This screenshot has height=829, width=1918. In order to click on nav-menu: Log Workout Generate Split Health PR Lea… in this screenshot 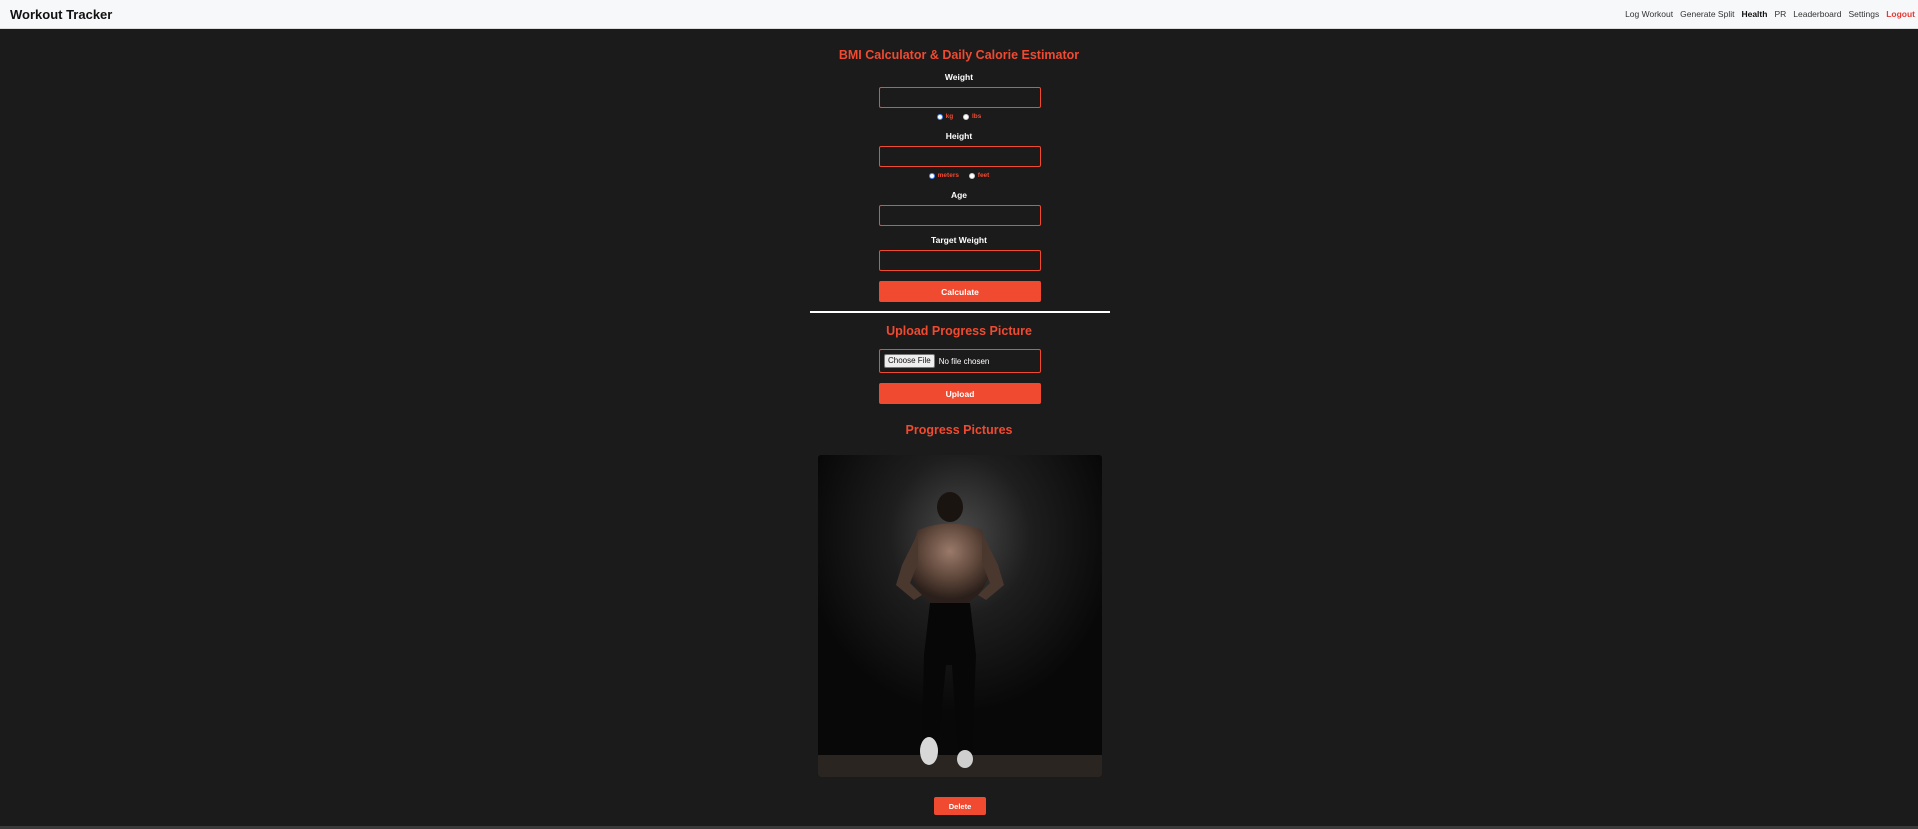, I will do `click(1766, 14)`.